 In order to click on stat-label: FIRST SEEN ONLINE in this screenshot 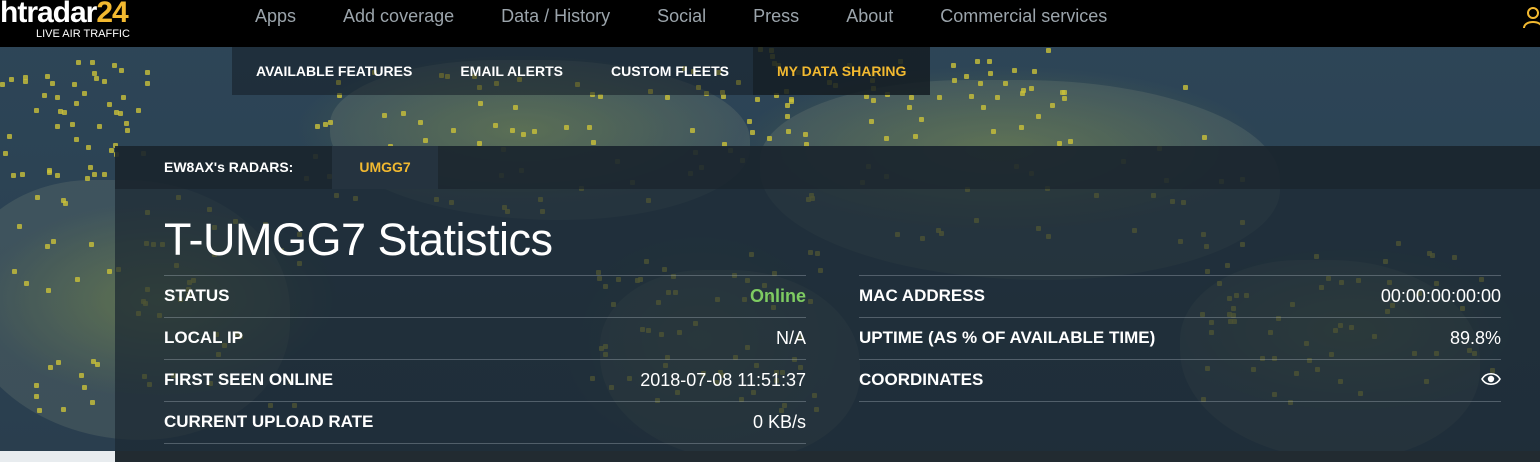, I will do `click(249, 379)`.